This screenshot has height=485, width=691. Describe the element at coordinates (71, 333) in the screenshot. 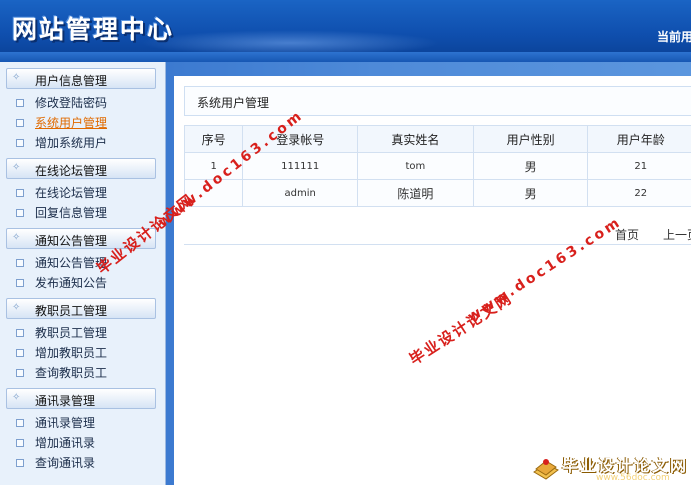

I see `sidebar-link-label: 教职员工管理` at that location.